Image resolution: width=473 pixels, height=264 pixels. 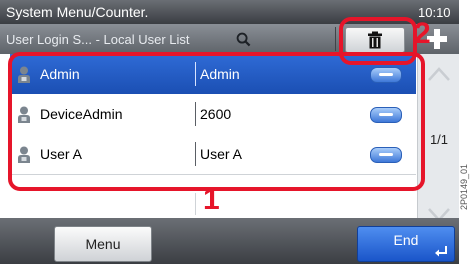 What do you see at coordinates (211, 199) in the screenshot?
I see `callout-number-1: 1` at bounding box center [211, 199].